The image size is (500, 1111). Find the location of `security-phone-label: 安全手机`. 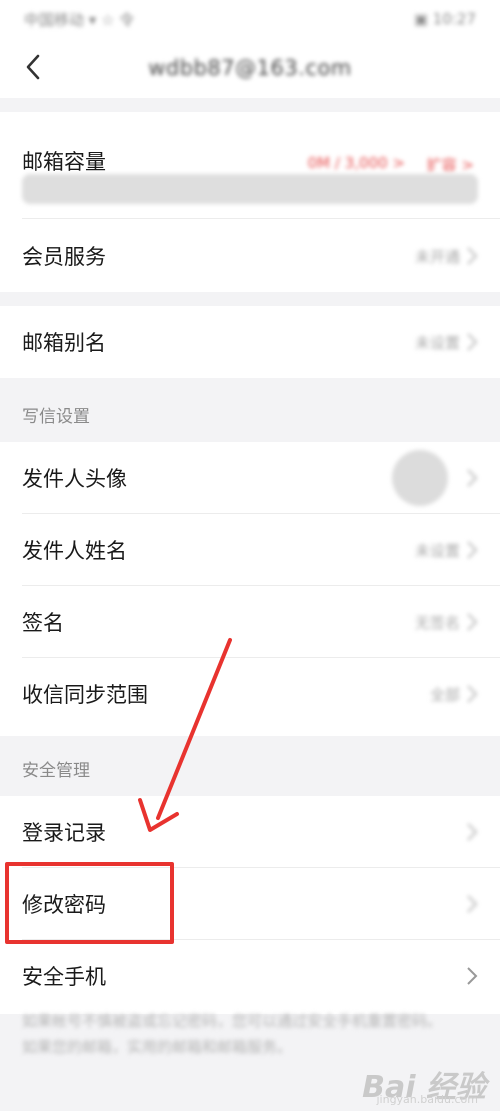

security-phone-label: 安全手机 is located at coordinates (64, 977).